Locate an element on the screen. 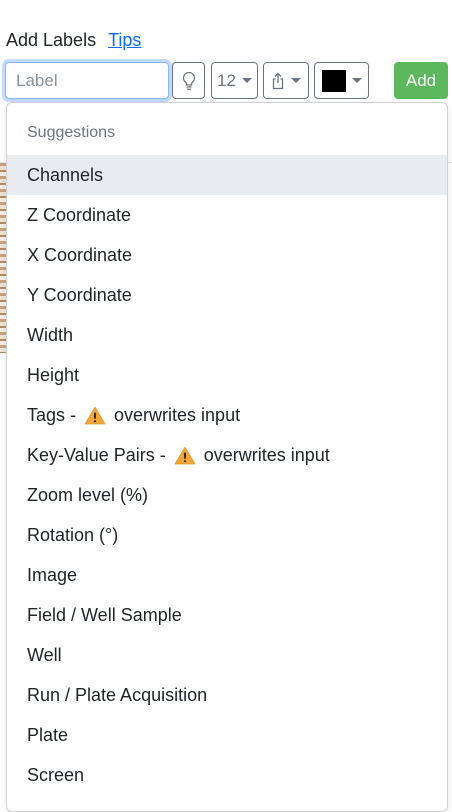 The width and height of the screenshot is (452, 812). color-swatch is located at coordinates (333, 80).